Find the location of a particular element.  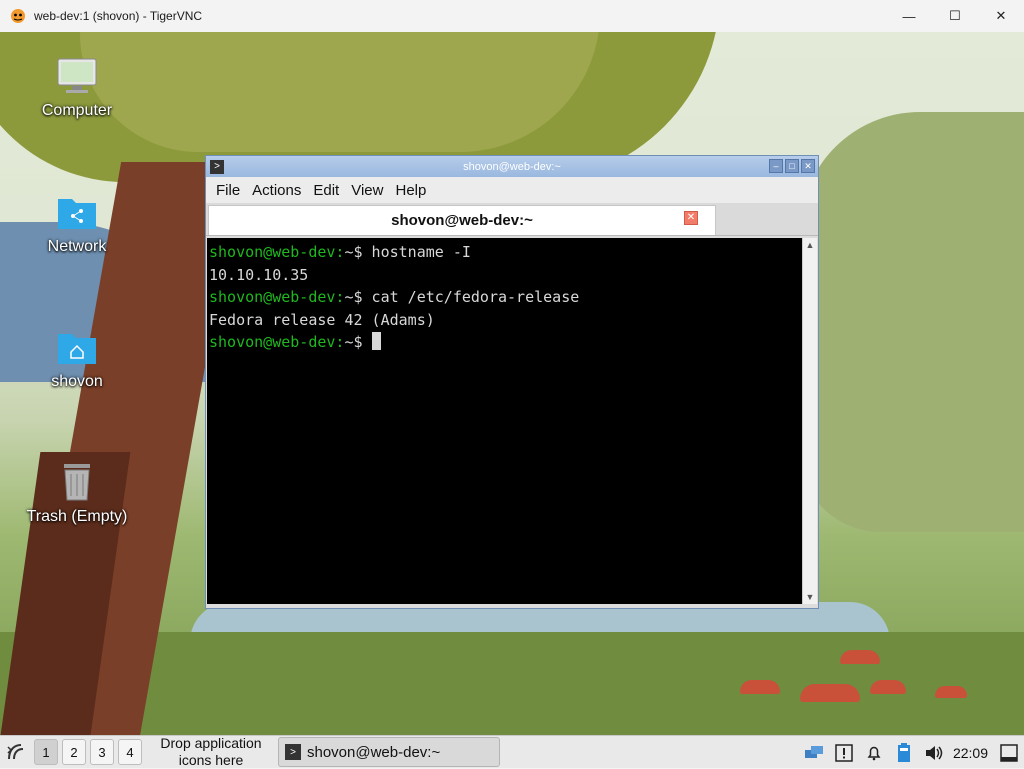

workspace-1-button: 1 is located at coordinates (46, 752).